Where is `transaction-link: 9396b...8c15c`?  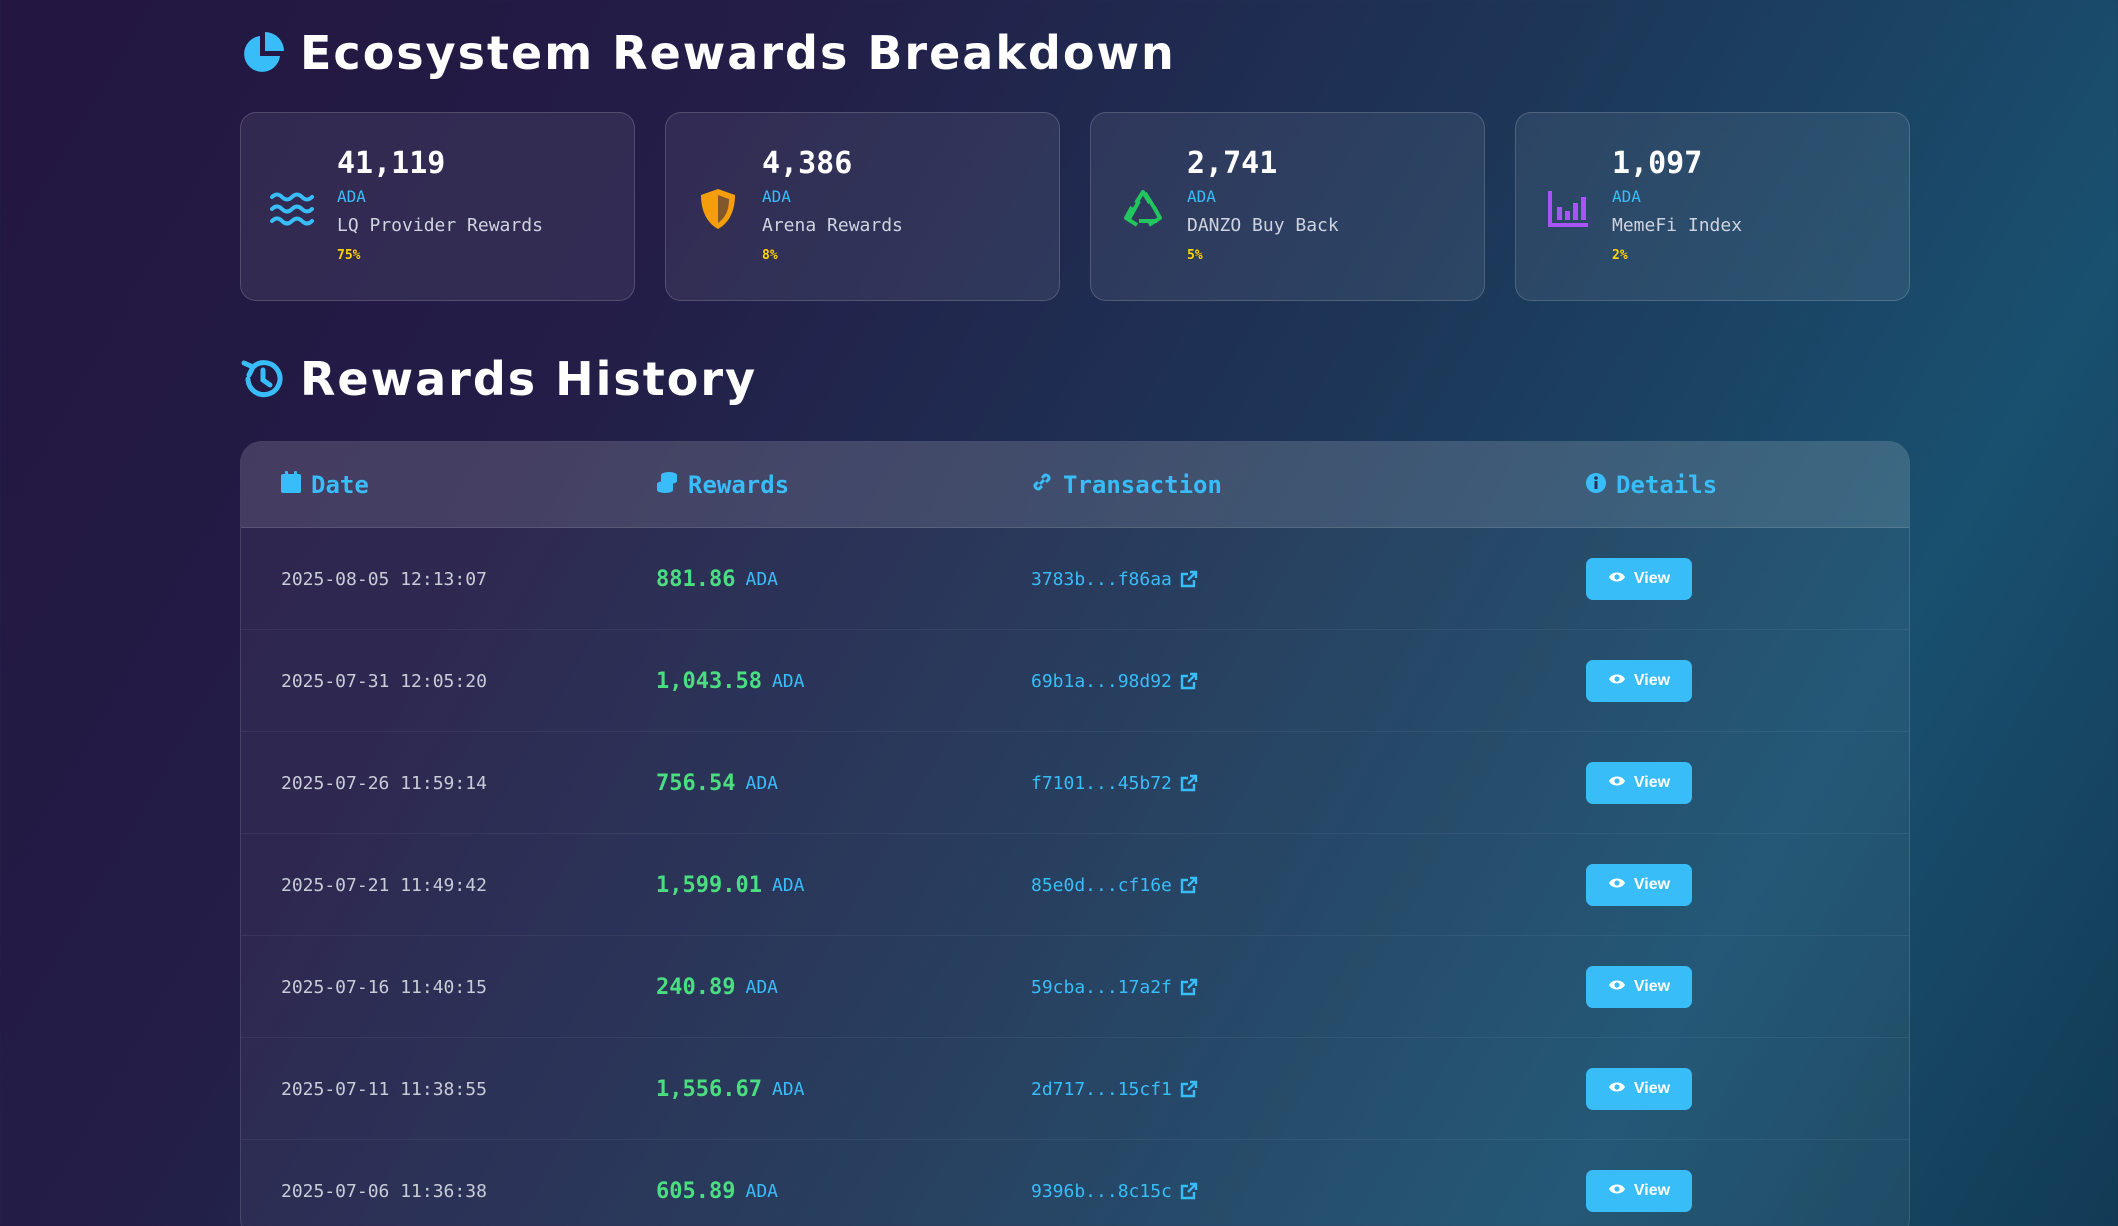 transaction-link: 9396b...8c15c is located at coordinates (1114, 1183).